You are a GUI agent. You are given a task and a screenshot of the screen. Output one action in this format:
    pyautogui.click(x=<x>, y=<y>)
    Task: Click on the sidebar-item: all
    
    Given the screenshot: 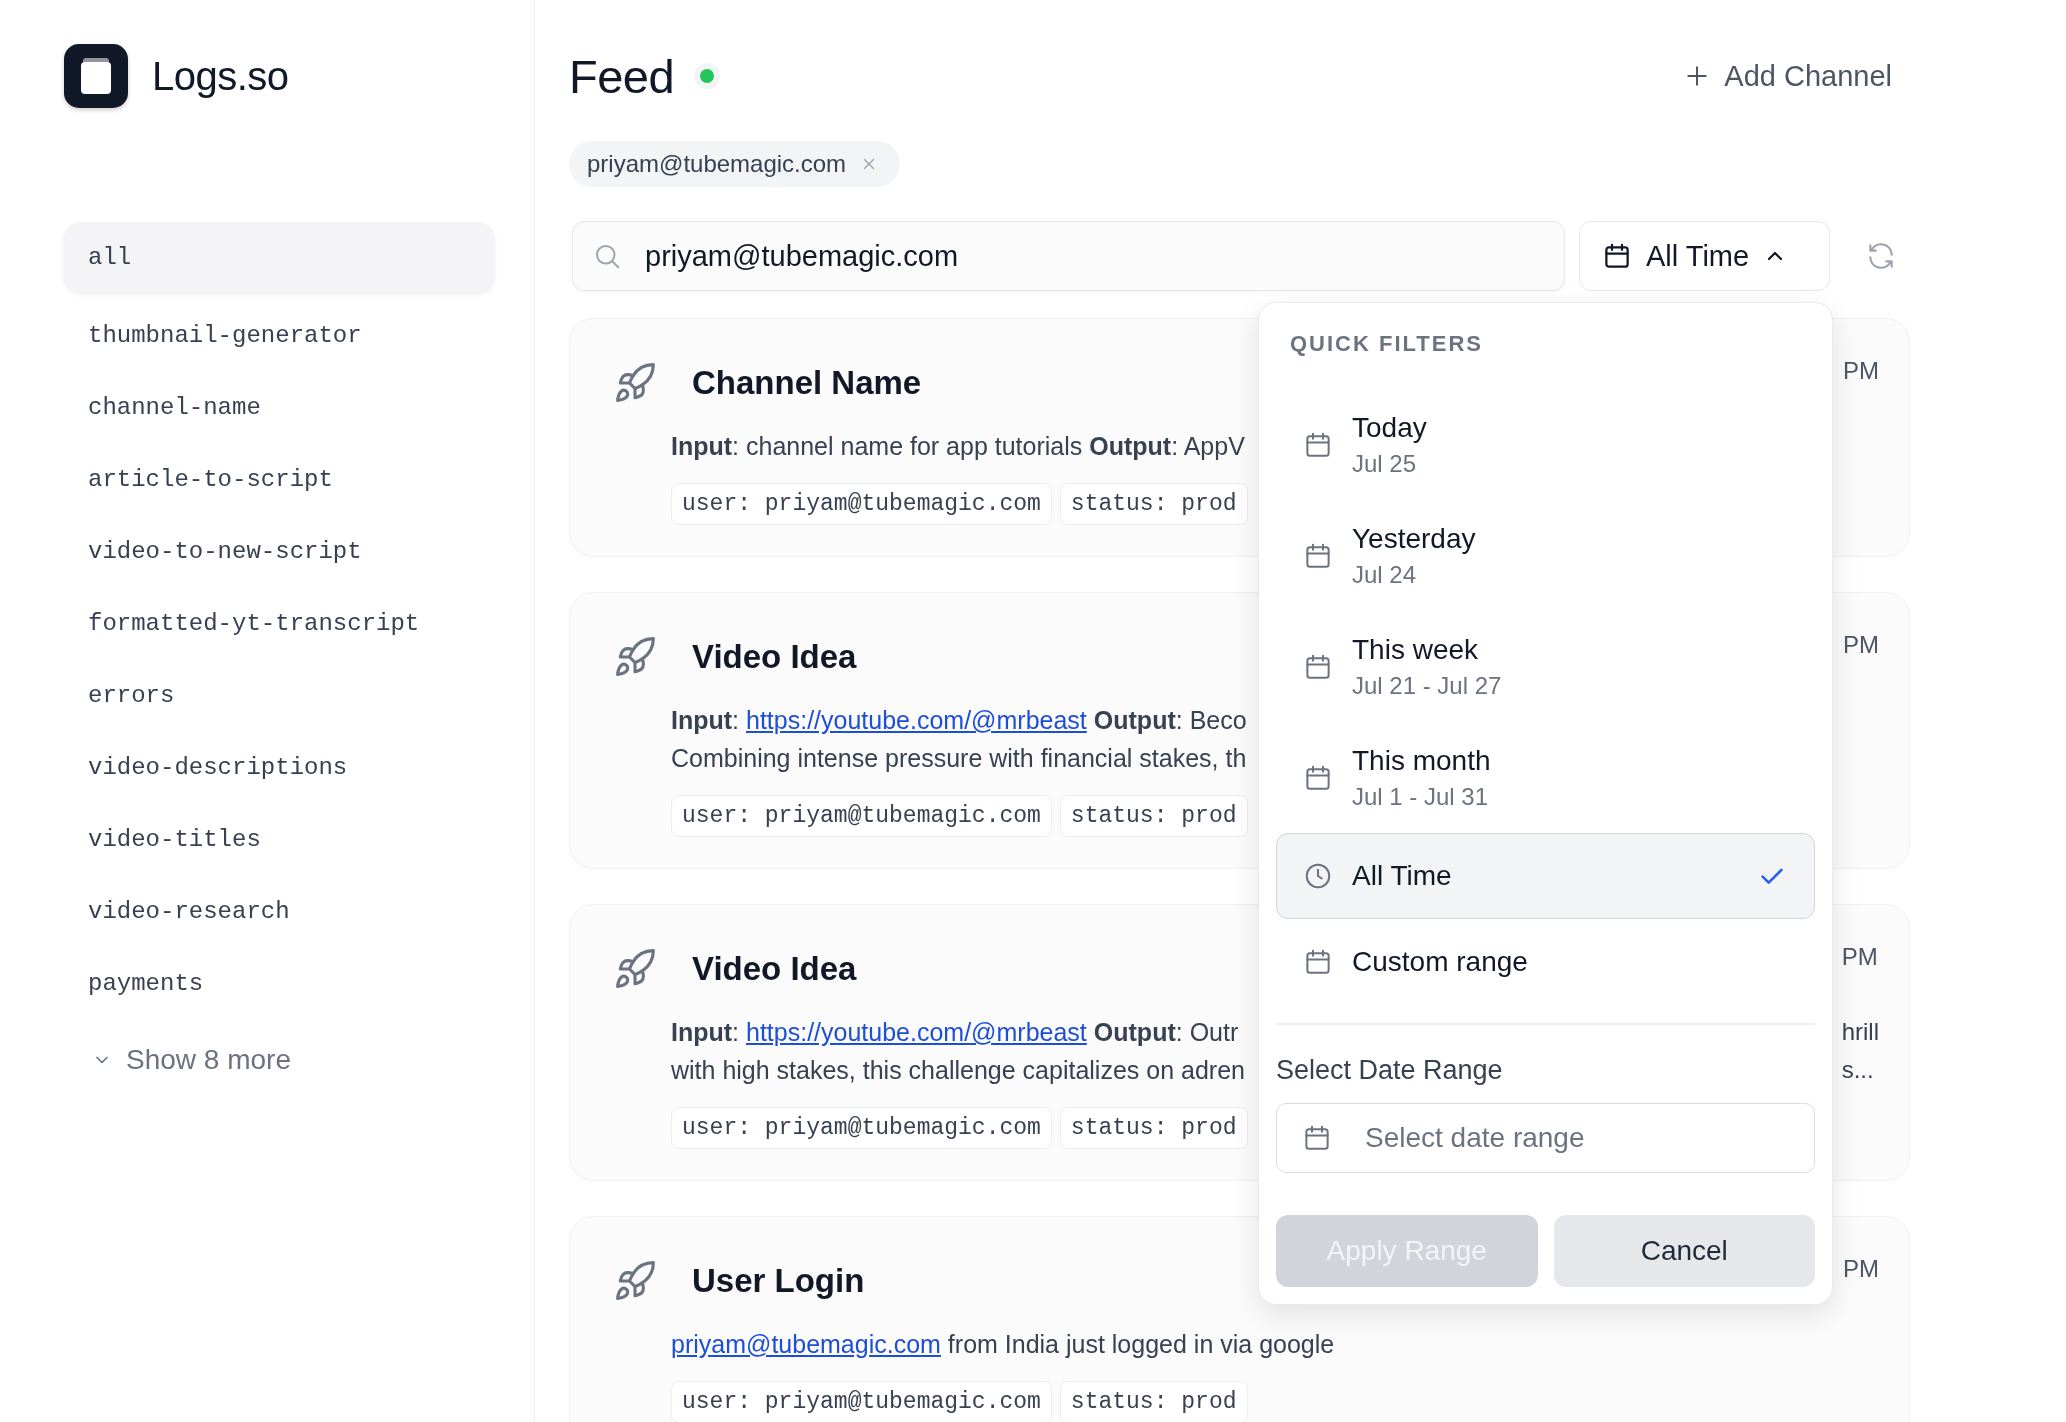 What is the action you would take?
    pyautogui.click(x=279, y=257)
    